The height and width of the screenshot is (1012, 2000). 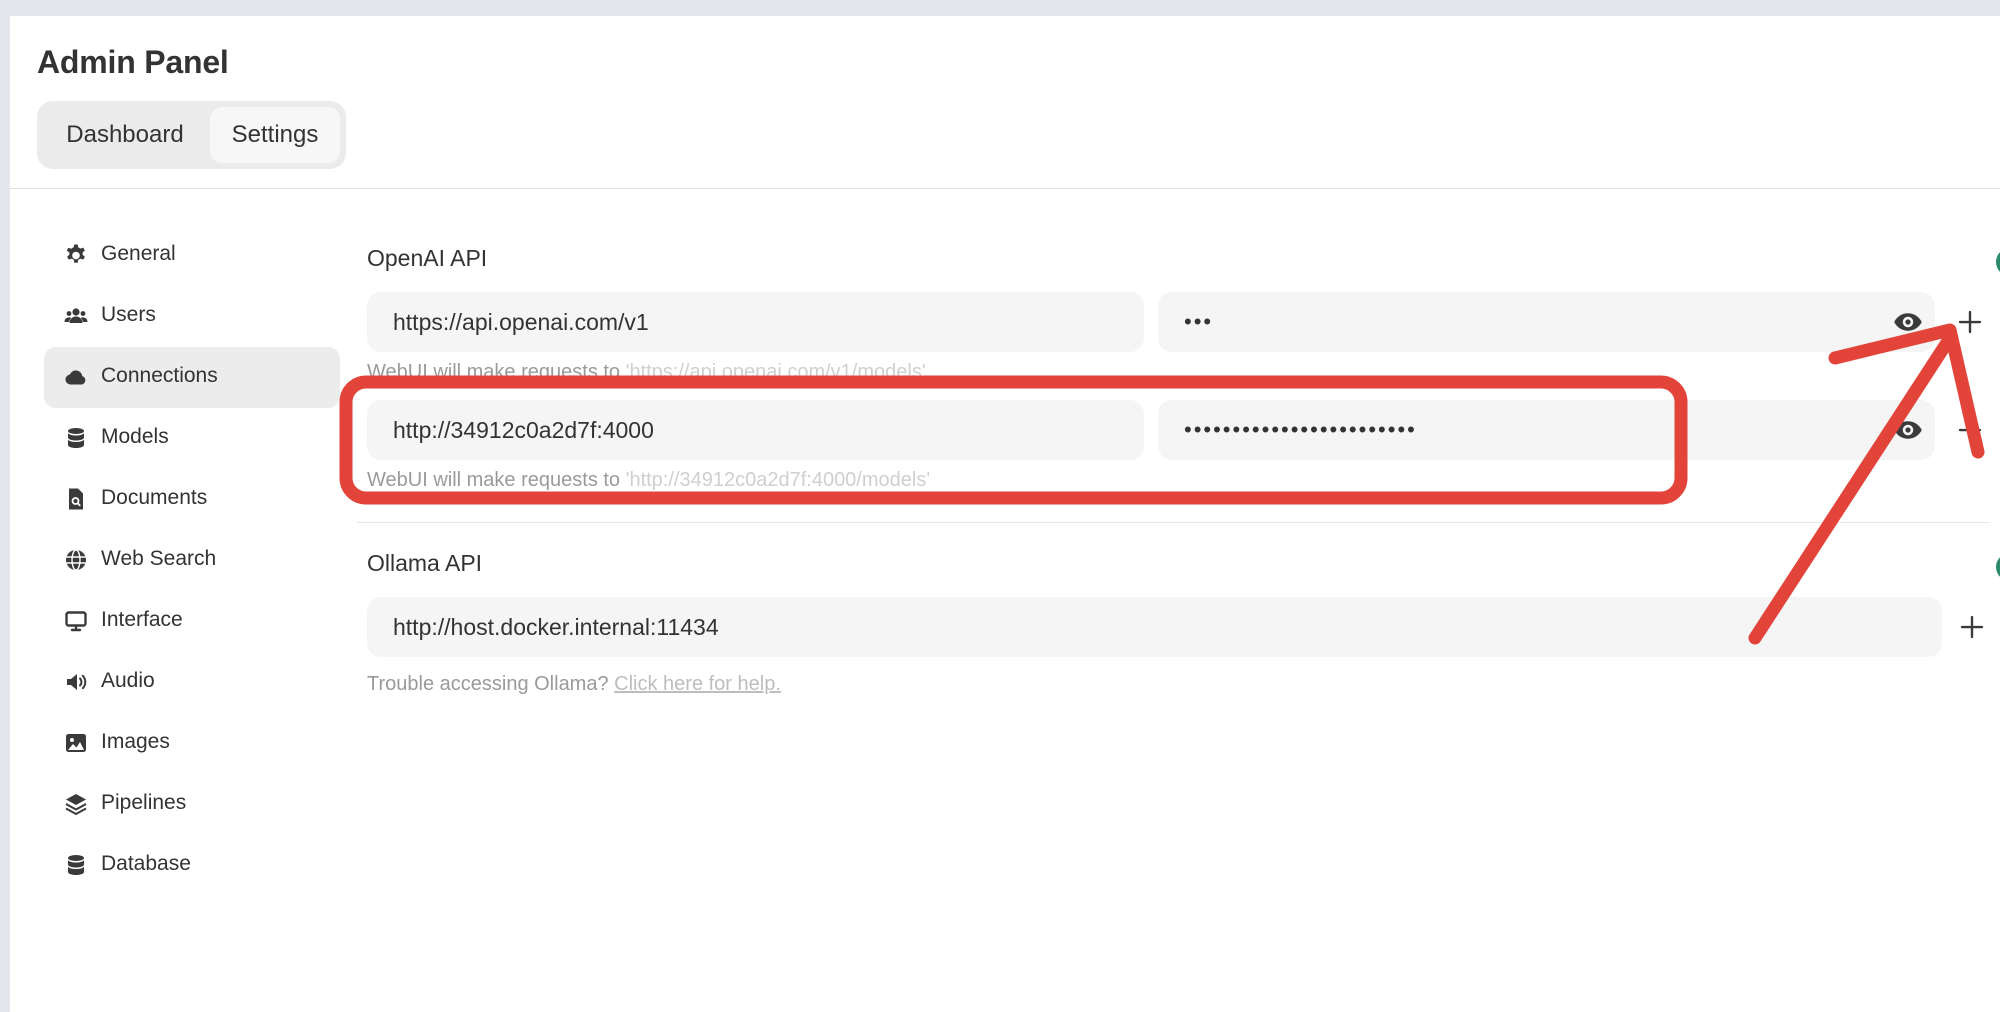 I want to click on section-divider, so click(x=1173, y=522).